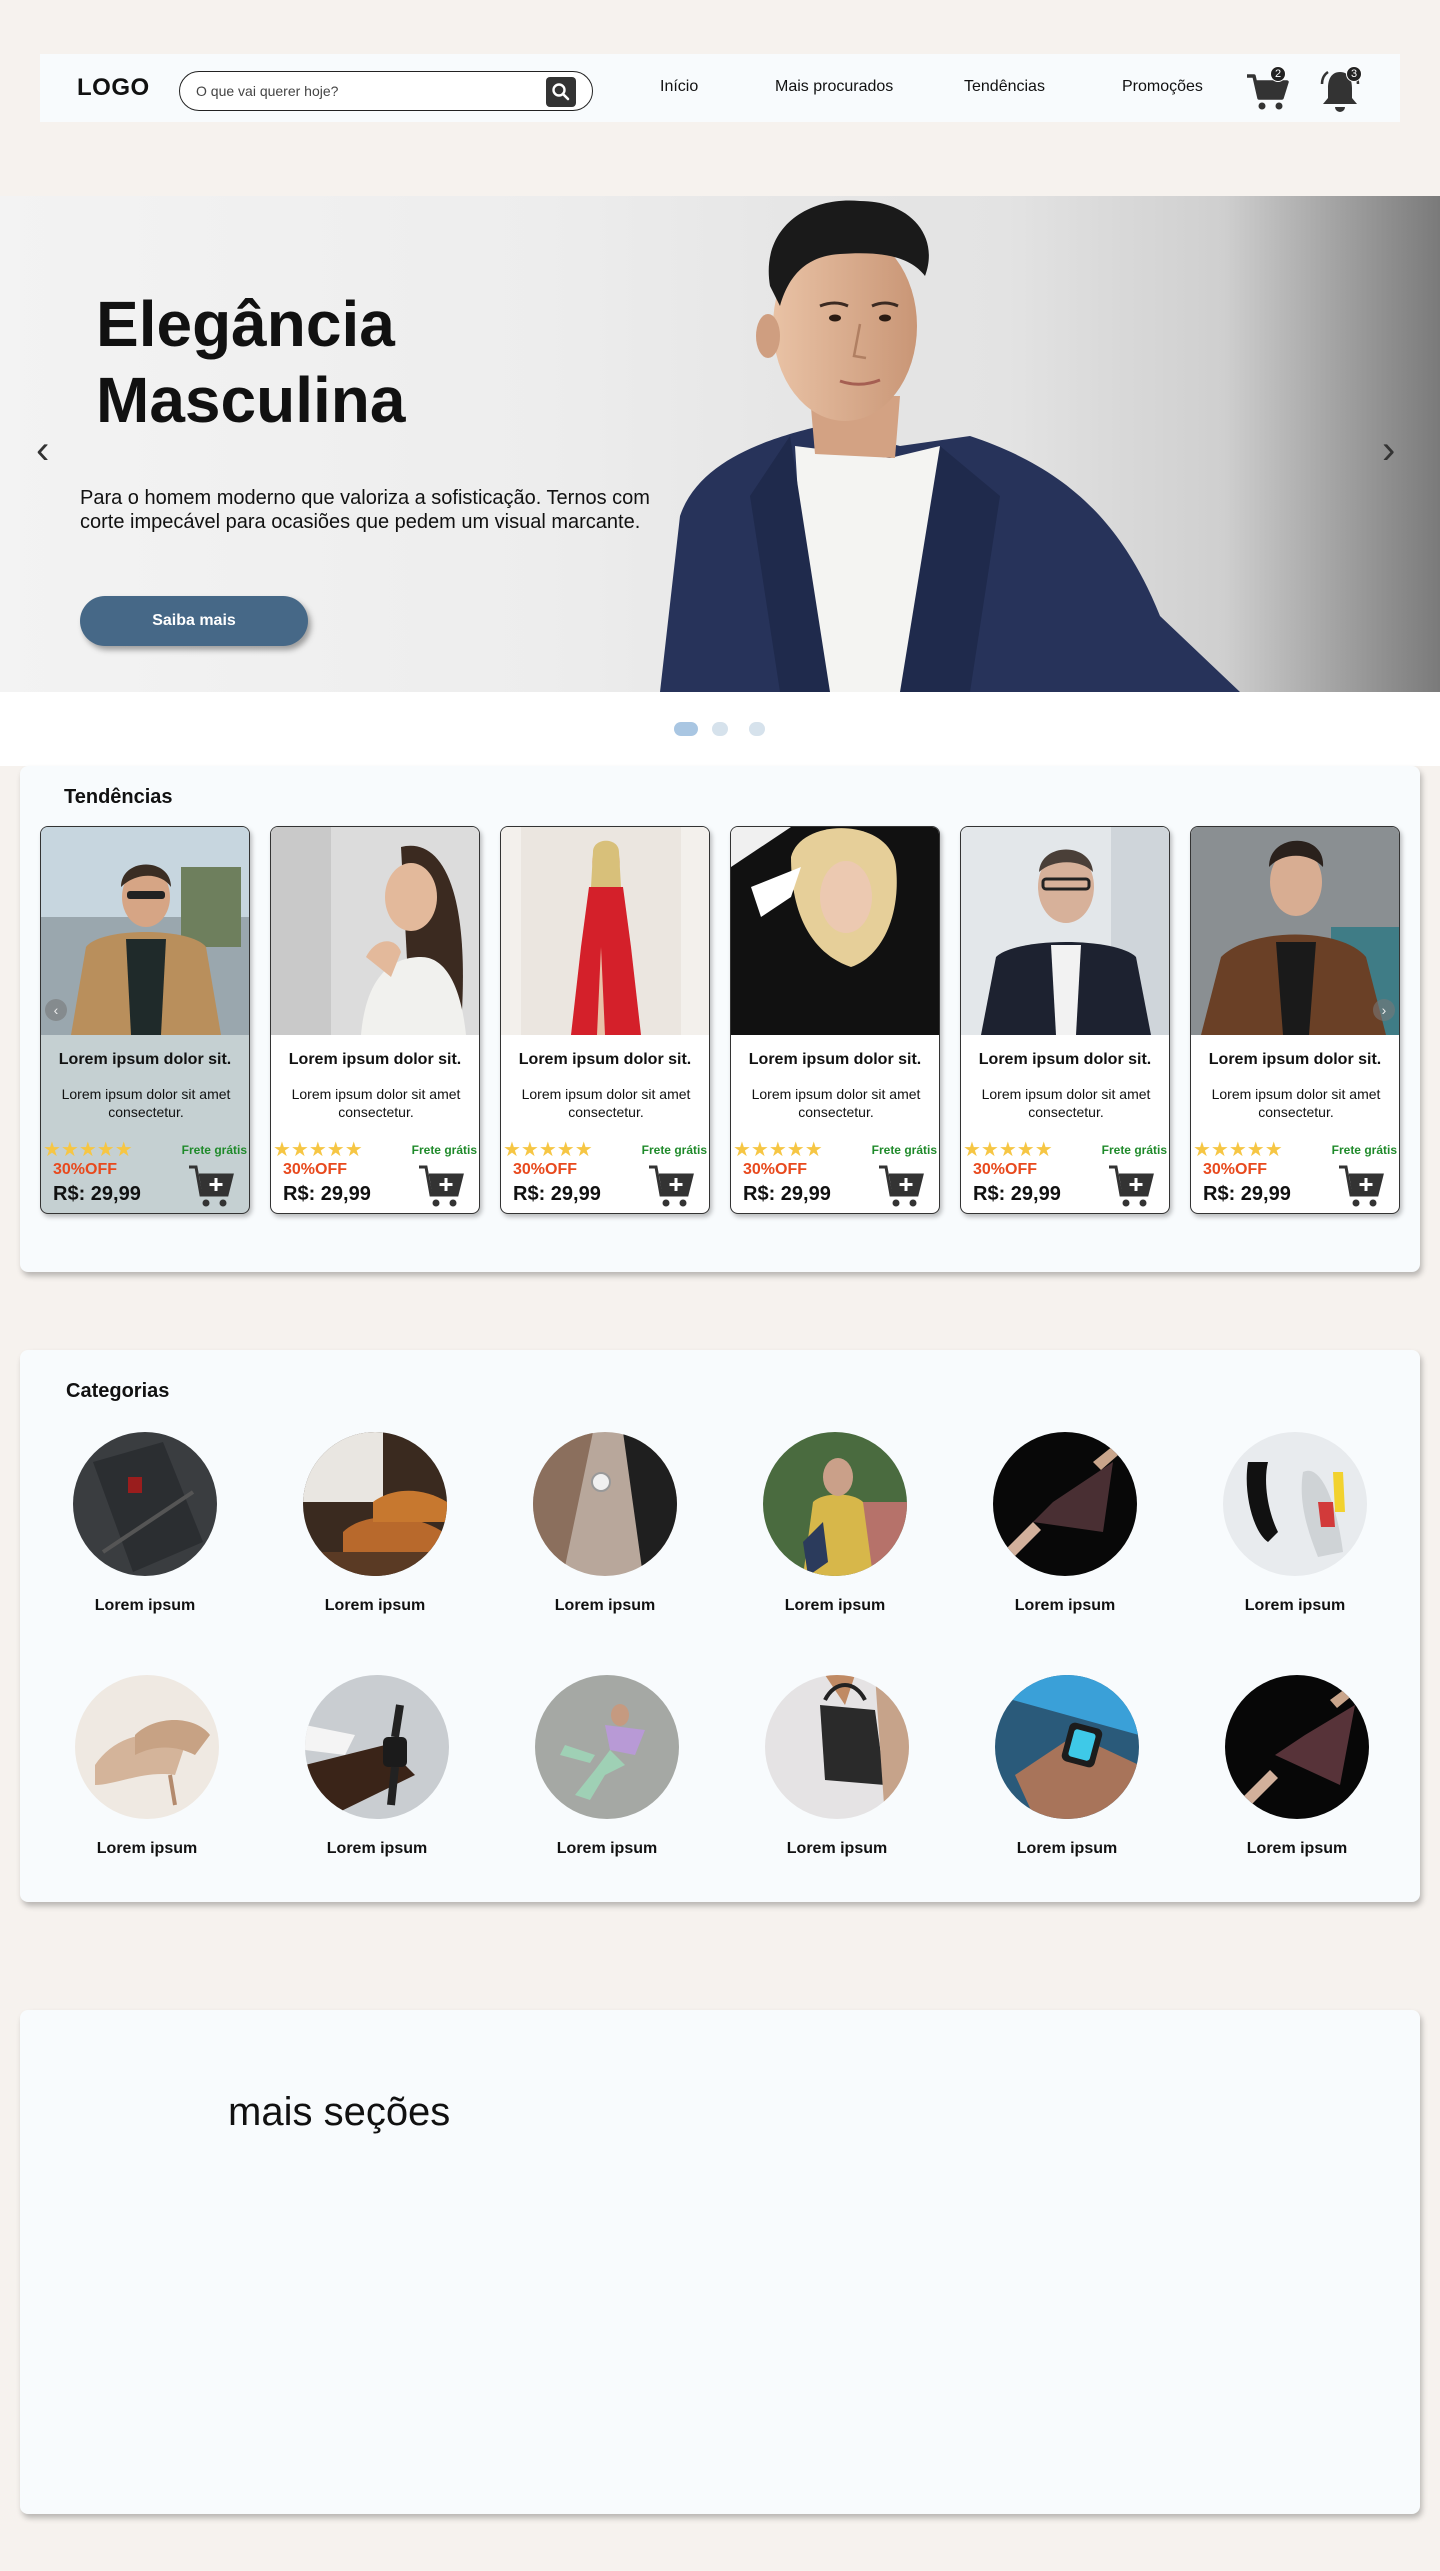 The width and height of the screenshot is (1440, 2571). What do you see at coordinates (834, 87) in the screenshot?
I see `nav-link-mais-procurados: Mais procurados` at bounding box center [834, 87].